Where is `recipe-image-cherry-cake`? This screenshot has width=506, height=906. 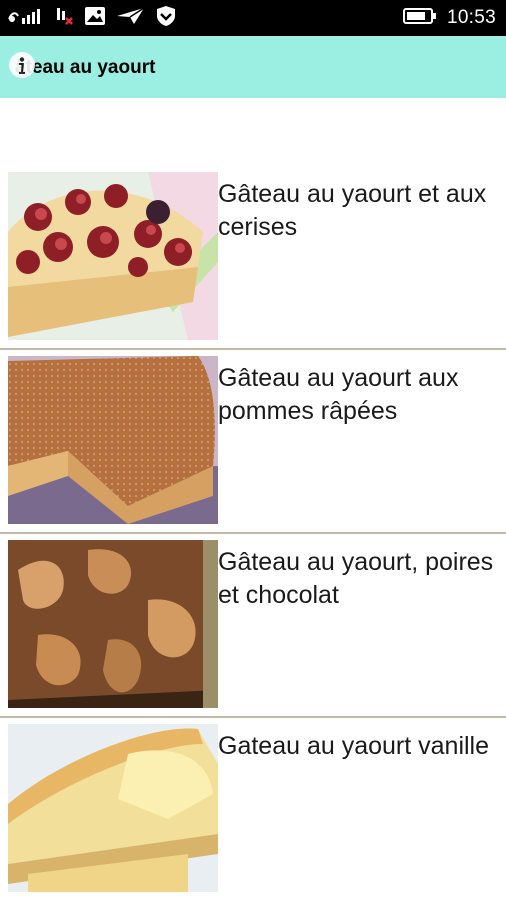
recipe-image-cherry-cake is located at coordinates (113, 256).